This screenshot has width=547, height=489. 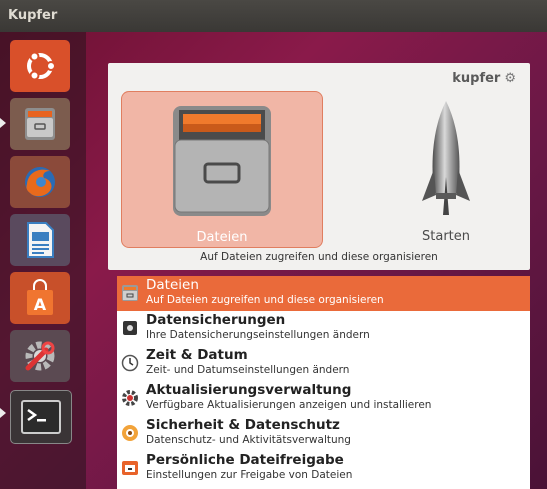 What do you see at coordinates (130, 328) in the screenshot?
I see `backup-icon` at bounding box center [130, 328].